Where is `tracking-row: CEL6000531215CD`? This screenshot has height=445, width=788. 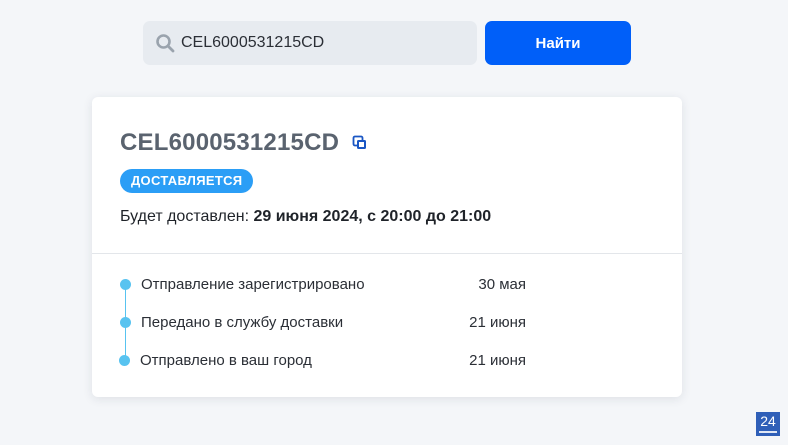
tracking-row: CEL6000531215CD is located at coordinates (244, 143).